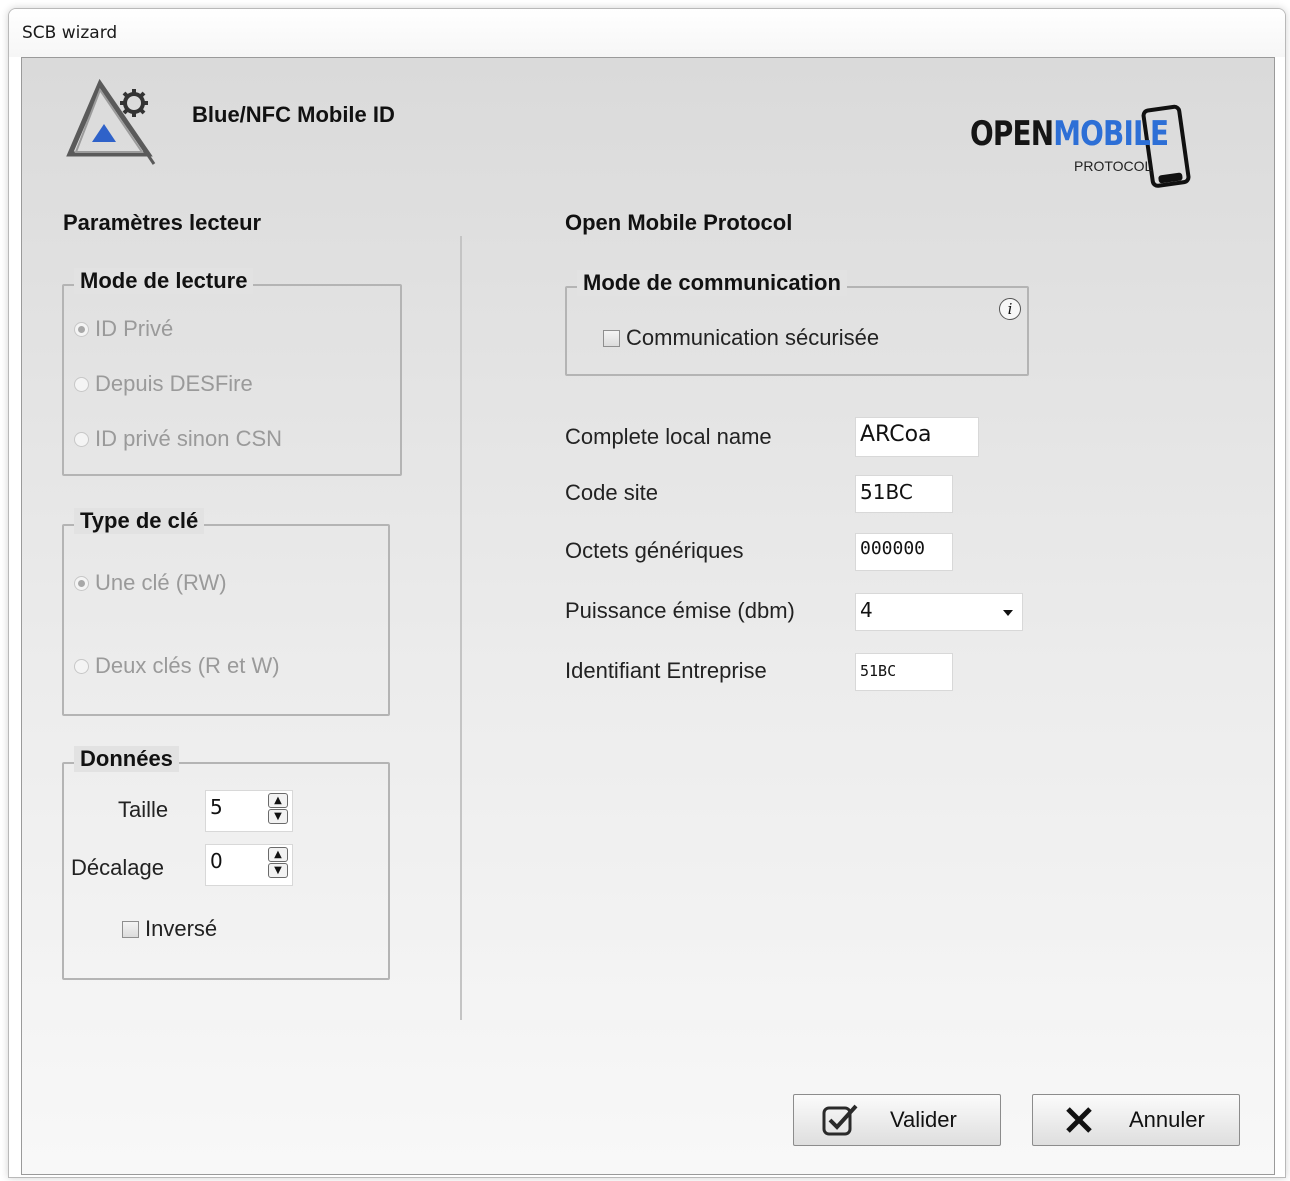 The image size is (1290, 1181). I want to click on radio-label: Deux clés (R et W), so click(187, 665).